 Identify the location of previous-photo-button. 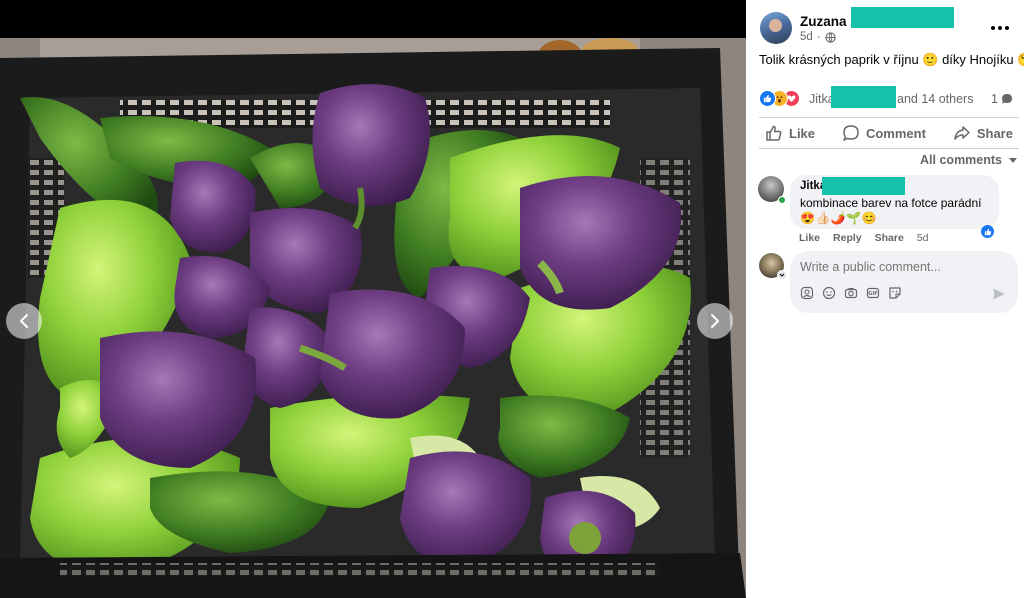
(24, 321).